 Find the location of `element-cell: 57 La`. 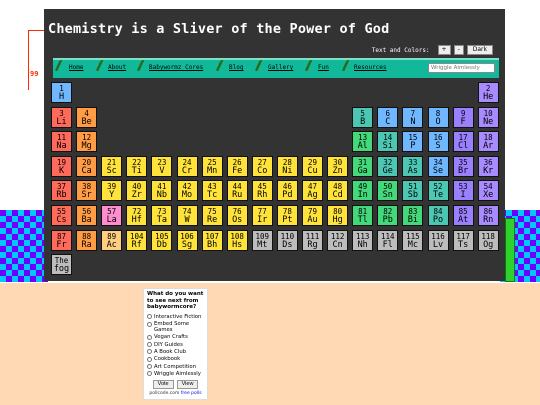

element-cell: 57 La is located at coordinates (112, 215).